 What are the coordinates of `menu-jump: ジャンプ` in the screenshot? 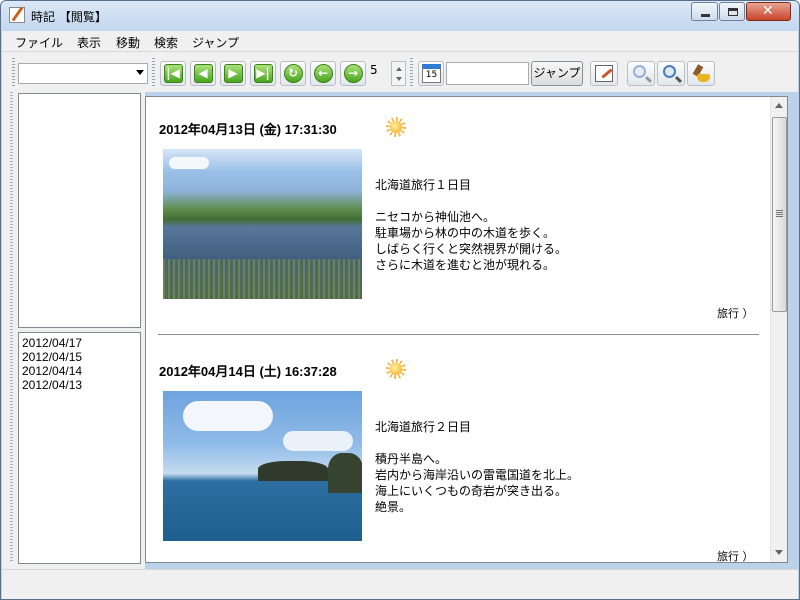 It's located at (215, 42).